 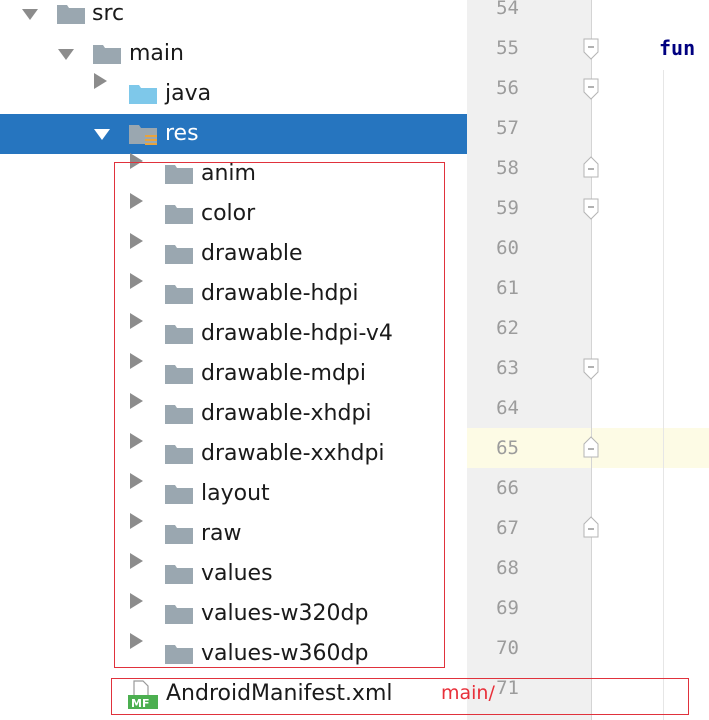 I want to click on tree-item-values-w320dp: values-w320dp, so click(x=233, y=613).